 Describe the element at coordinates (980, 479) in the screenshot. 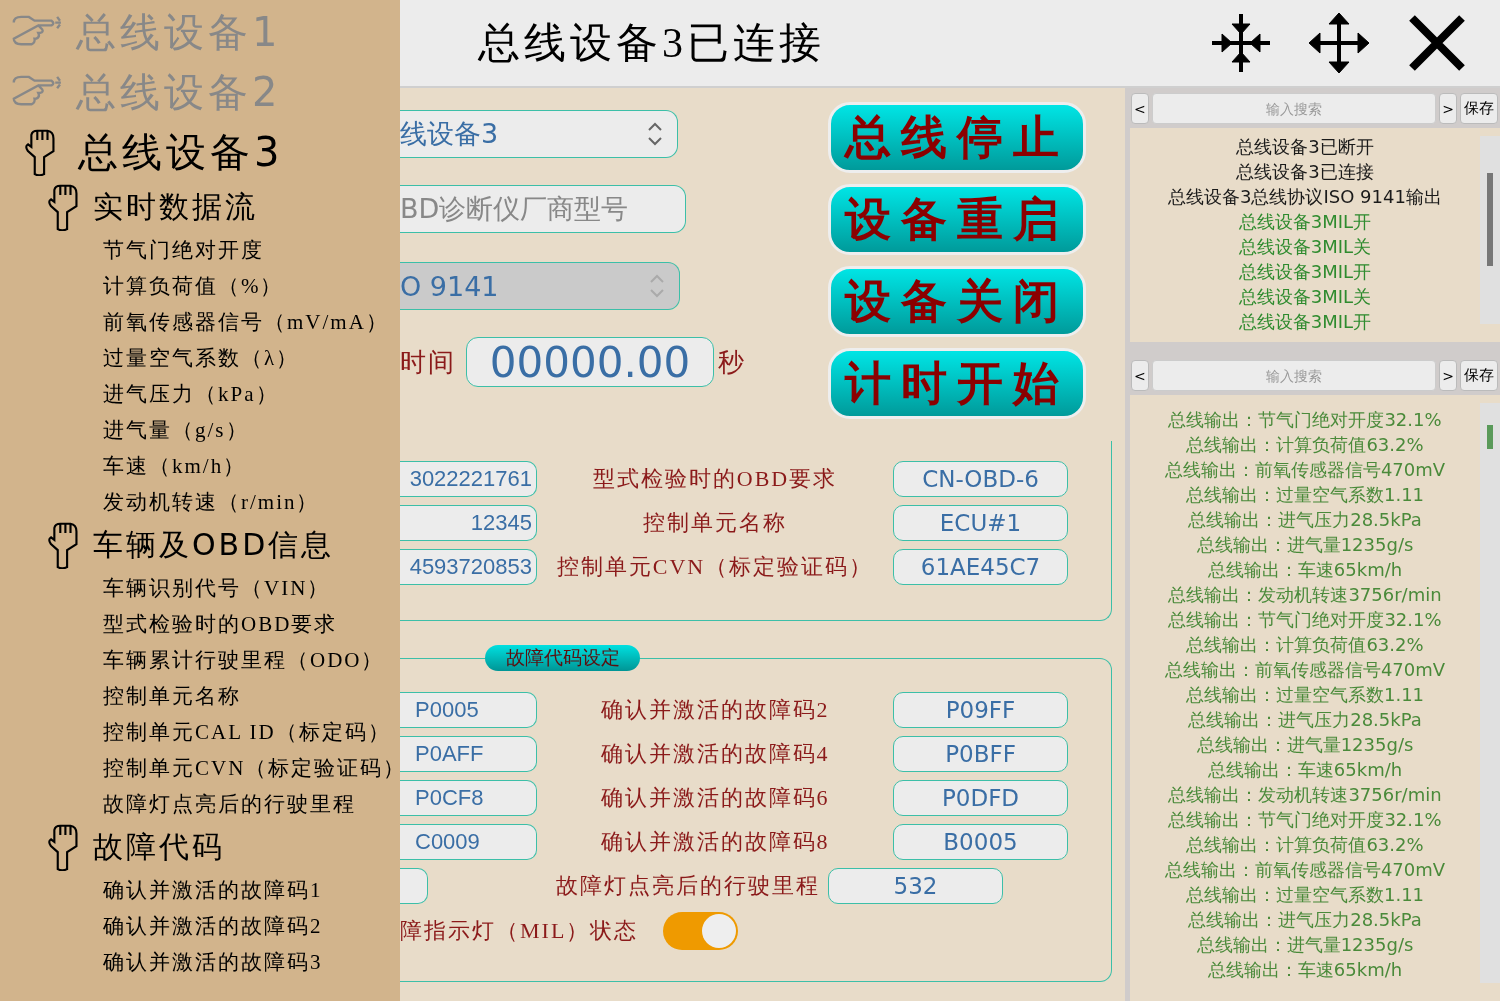

I see `value-field: CN-OBD-6` at that location.